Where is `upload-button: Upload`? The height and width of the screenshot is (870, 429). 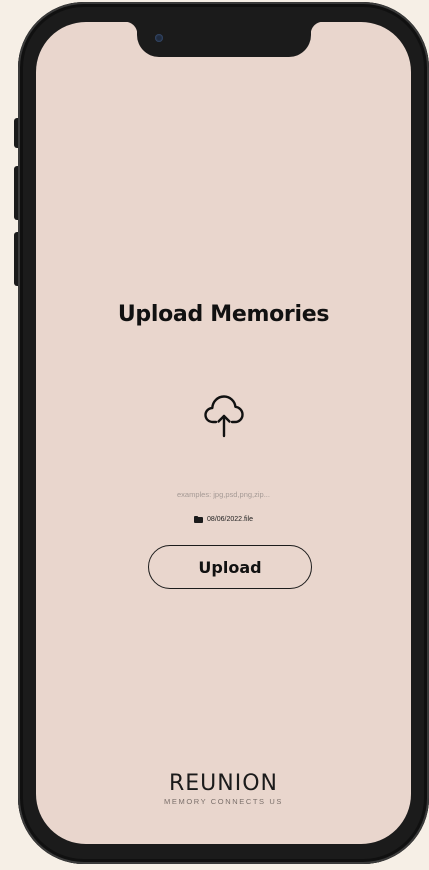 upload-button: Upload is located at coordinates (230, 567).